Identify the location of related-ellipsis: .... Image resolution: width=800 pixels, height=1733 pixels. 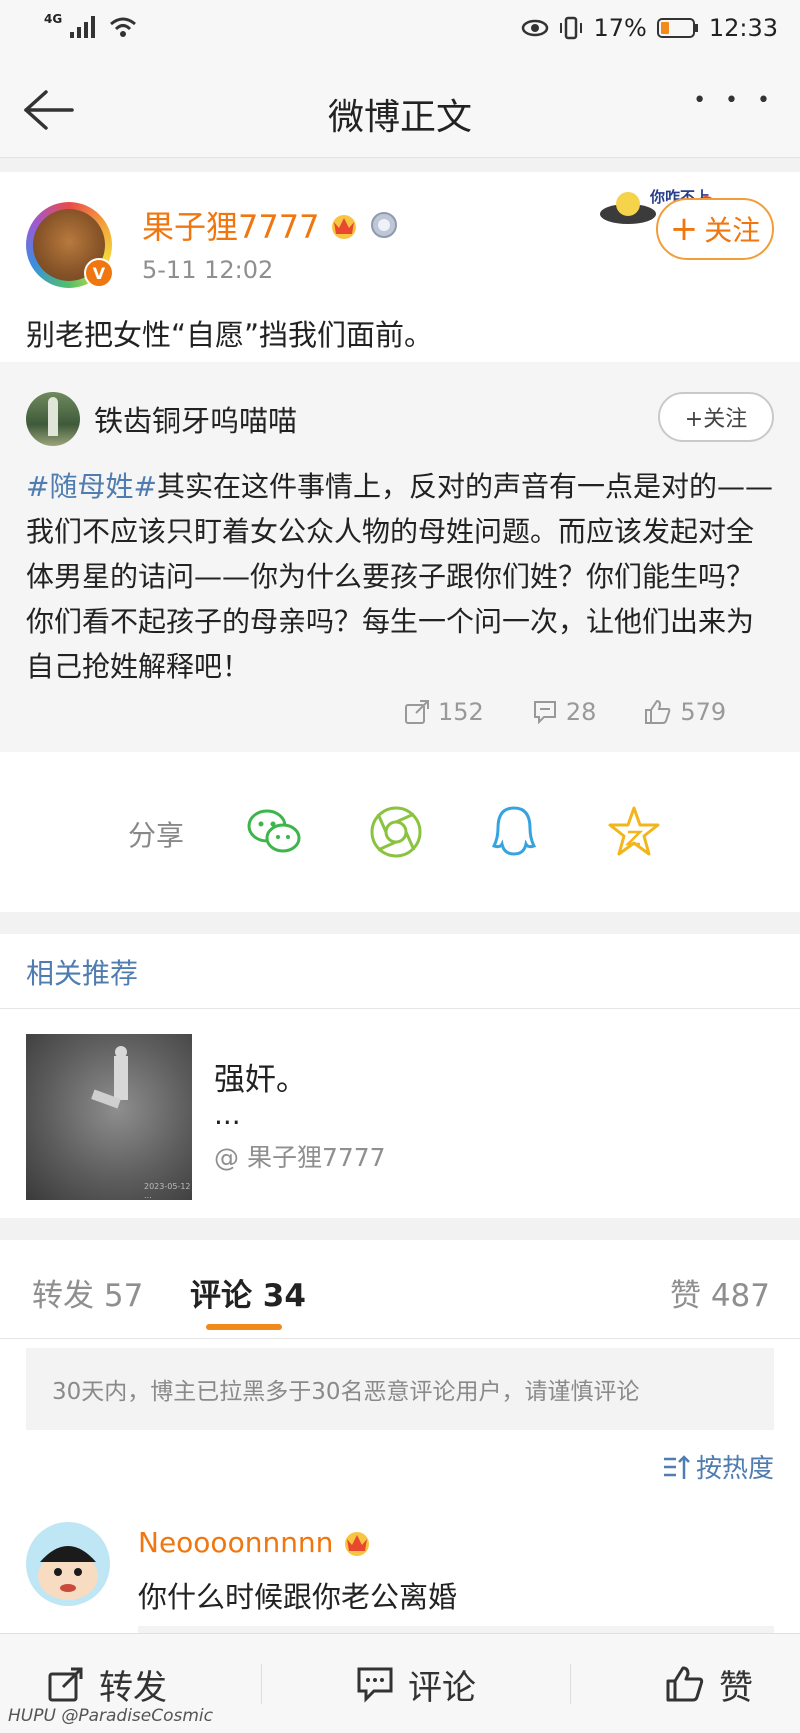
(227, 1114).